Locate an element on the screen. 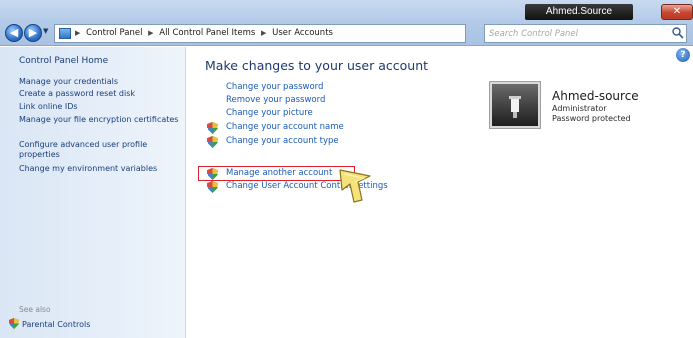 Image resolution: width=693 pixels, height=338 pixels. user-name: Ahmed-source is located at coordinates (595, 96).